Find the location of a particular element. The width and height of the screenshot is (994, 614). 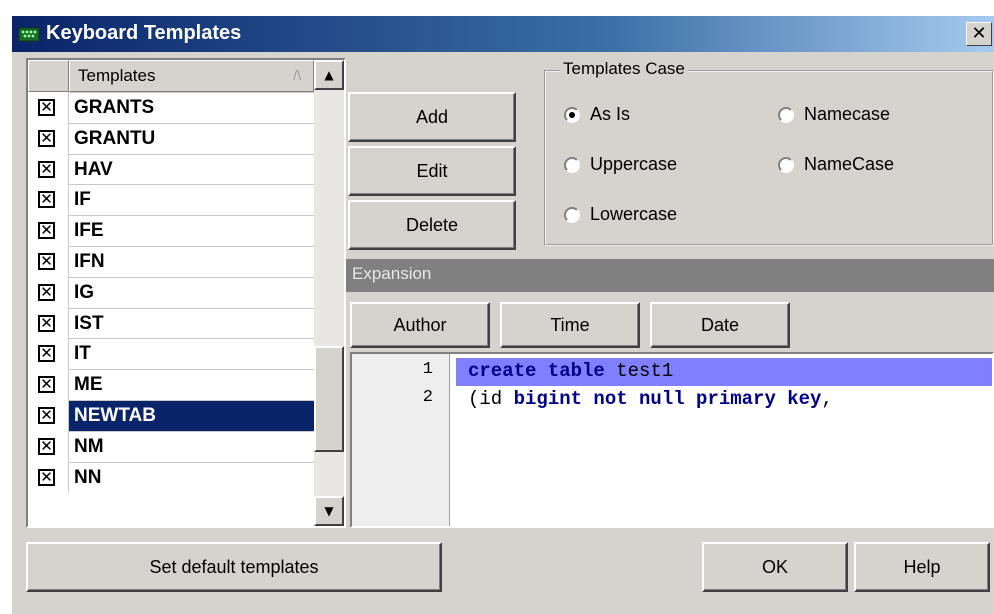

scroll-thumb is located at coordinates (329, 399).